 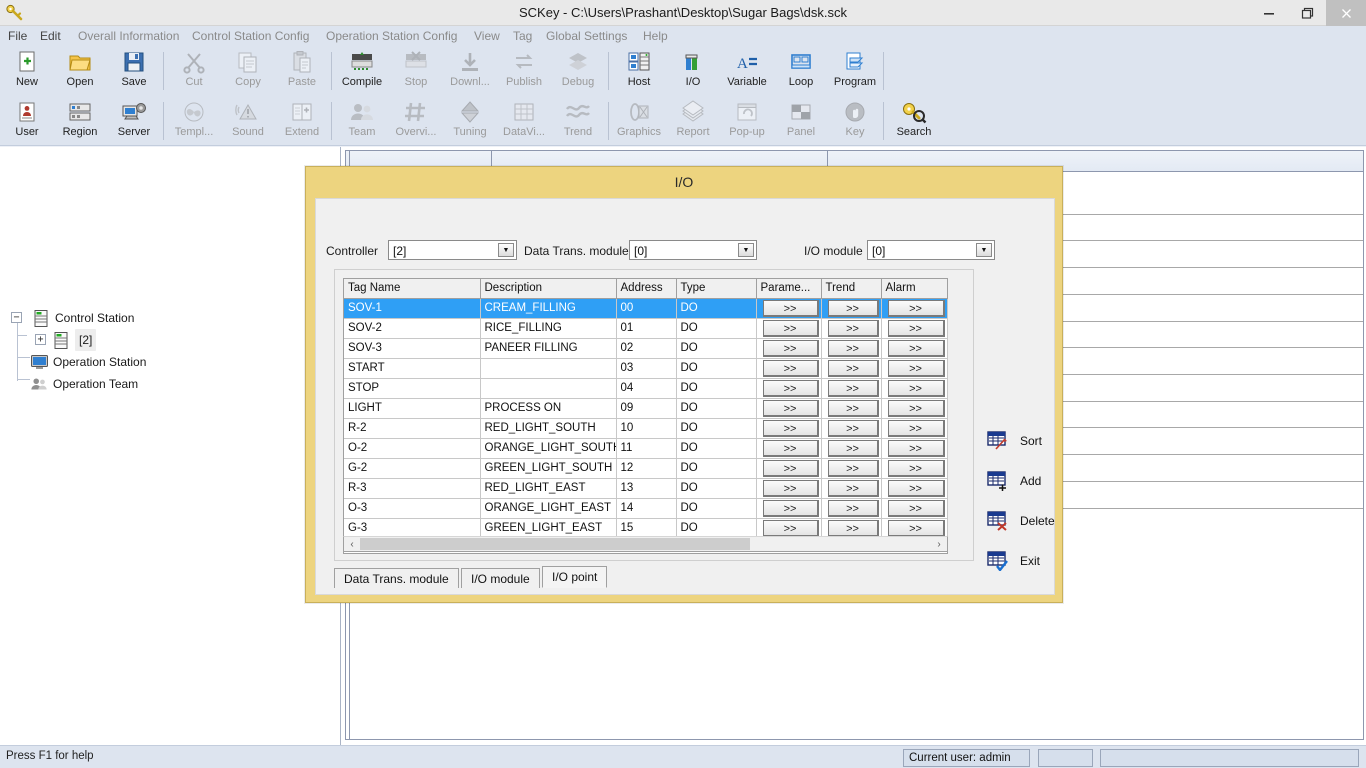 I want to click on cell-address: 01, so click(x=646, y=328).